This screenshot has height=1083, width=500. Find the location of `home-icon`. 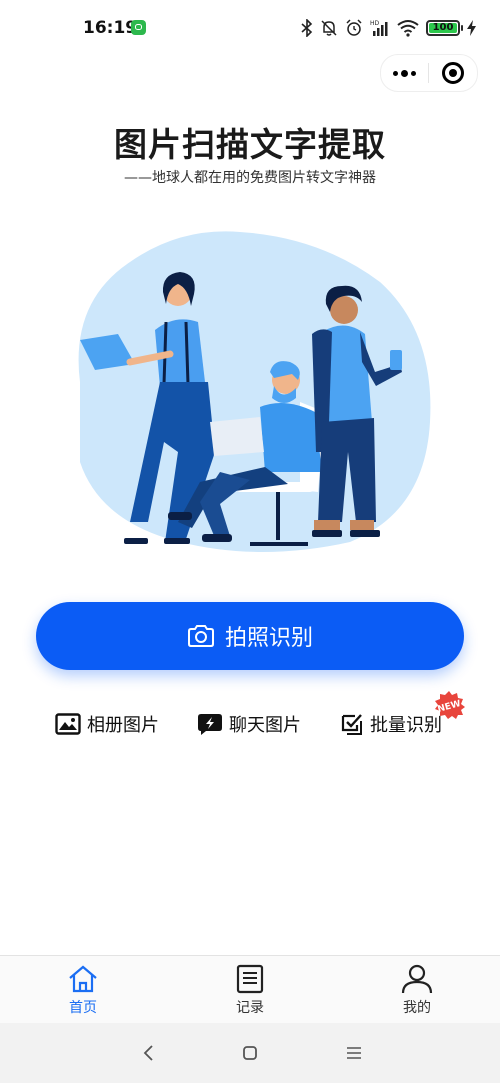

home-icon is located at coordinates (83, 979).